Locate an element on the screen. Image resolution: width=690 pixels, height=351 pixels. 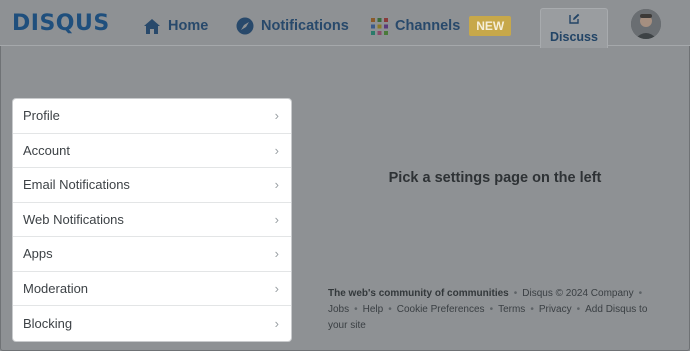
discuss-button: Discuss is located at coordinates (574, 28).